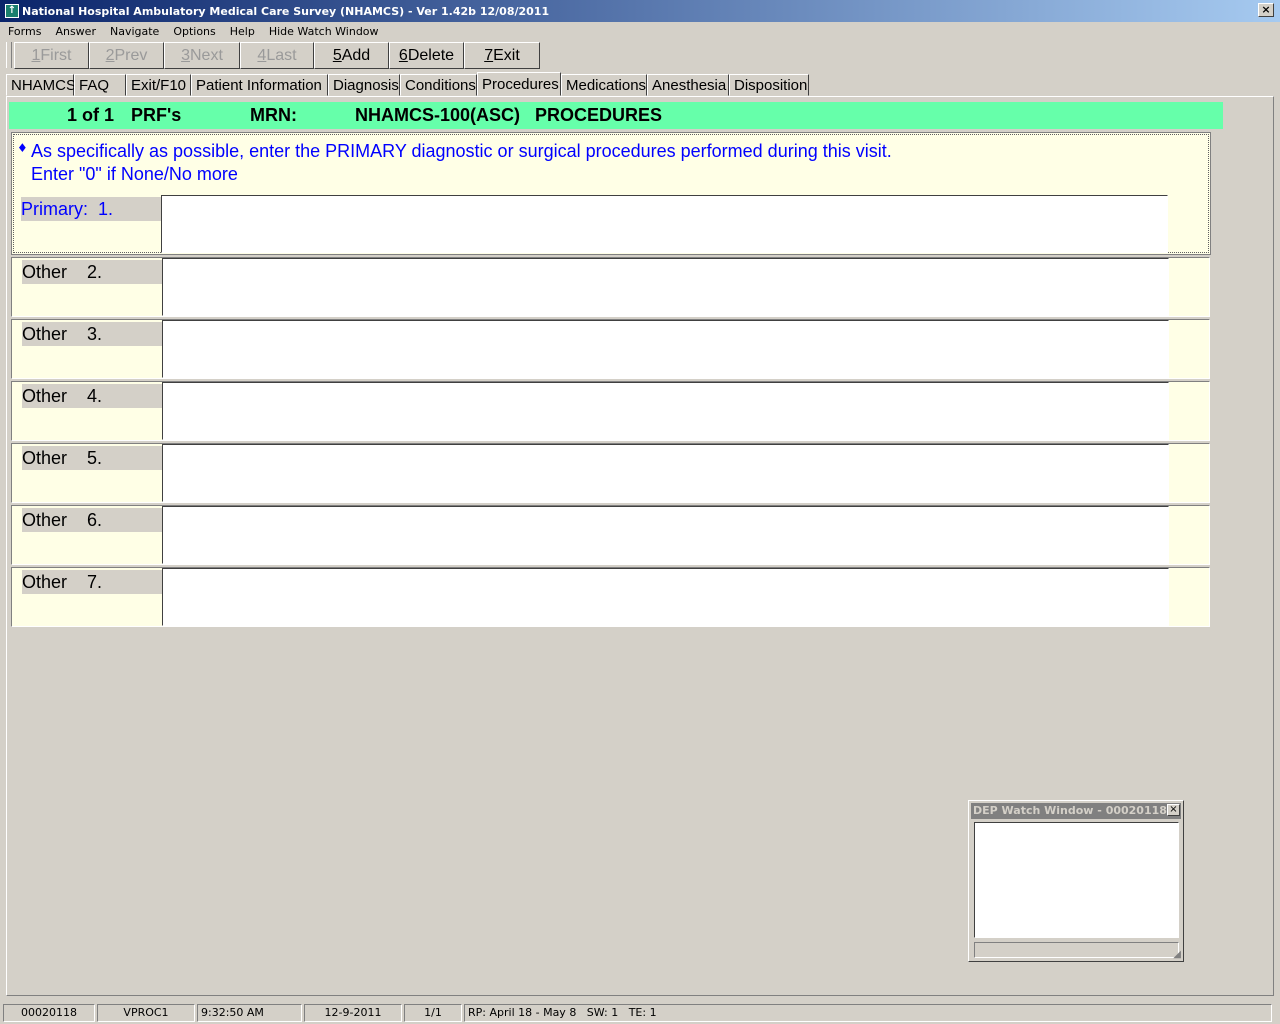 Image resolution: width=1280 pixels, height=1024 pixels. Describe the element at coordinates (23, 31) in the screenshot. I see `menu-forms: Forms` at that location.